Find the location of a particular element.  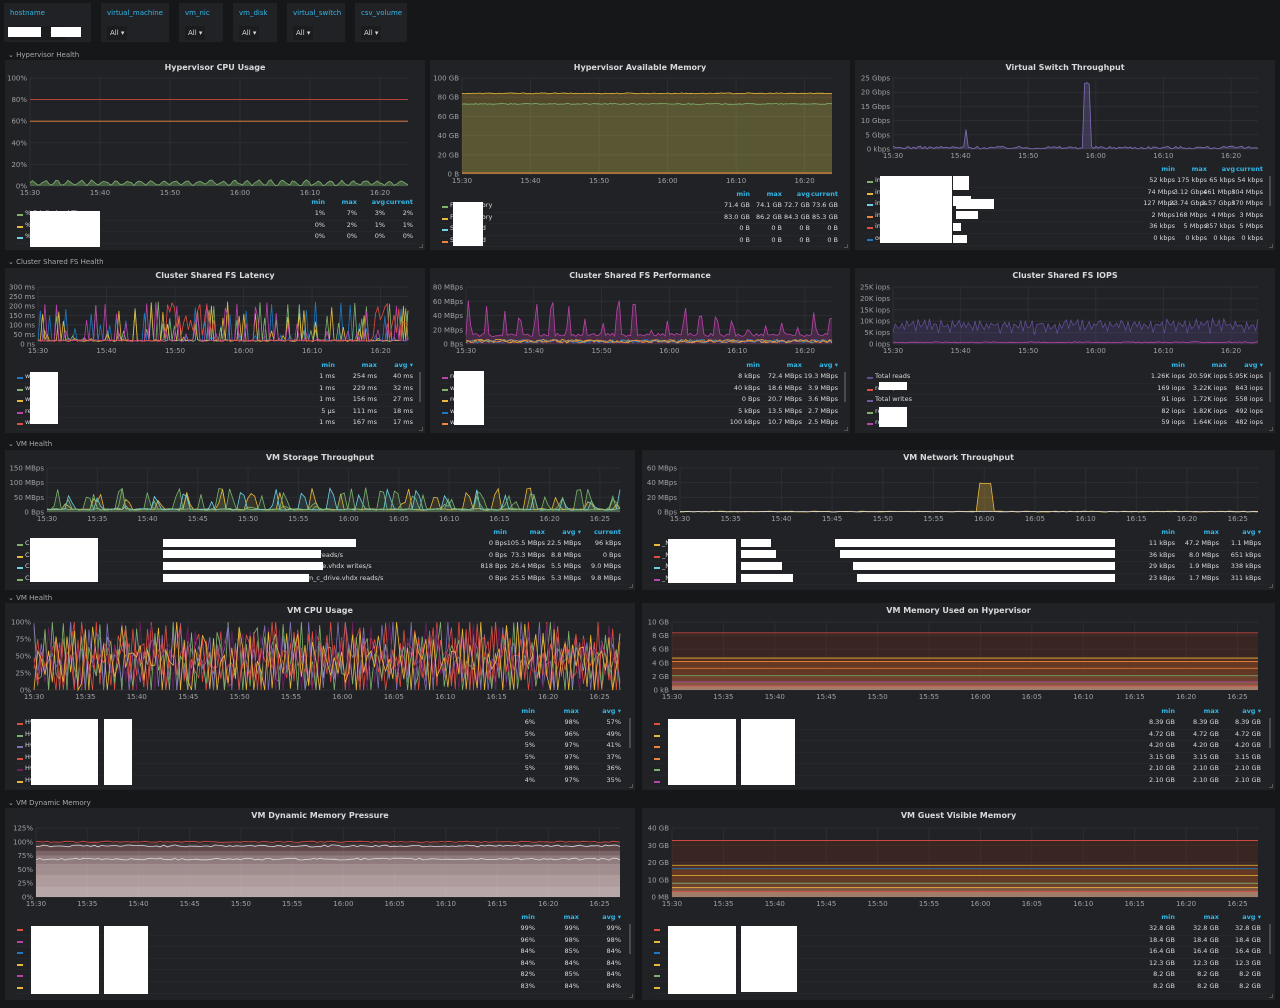

legend-row: write1 ms156 ms27 ms is located at coordinates (215, 401).